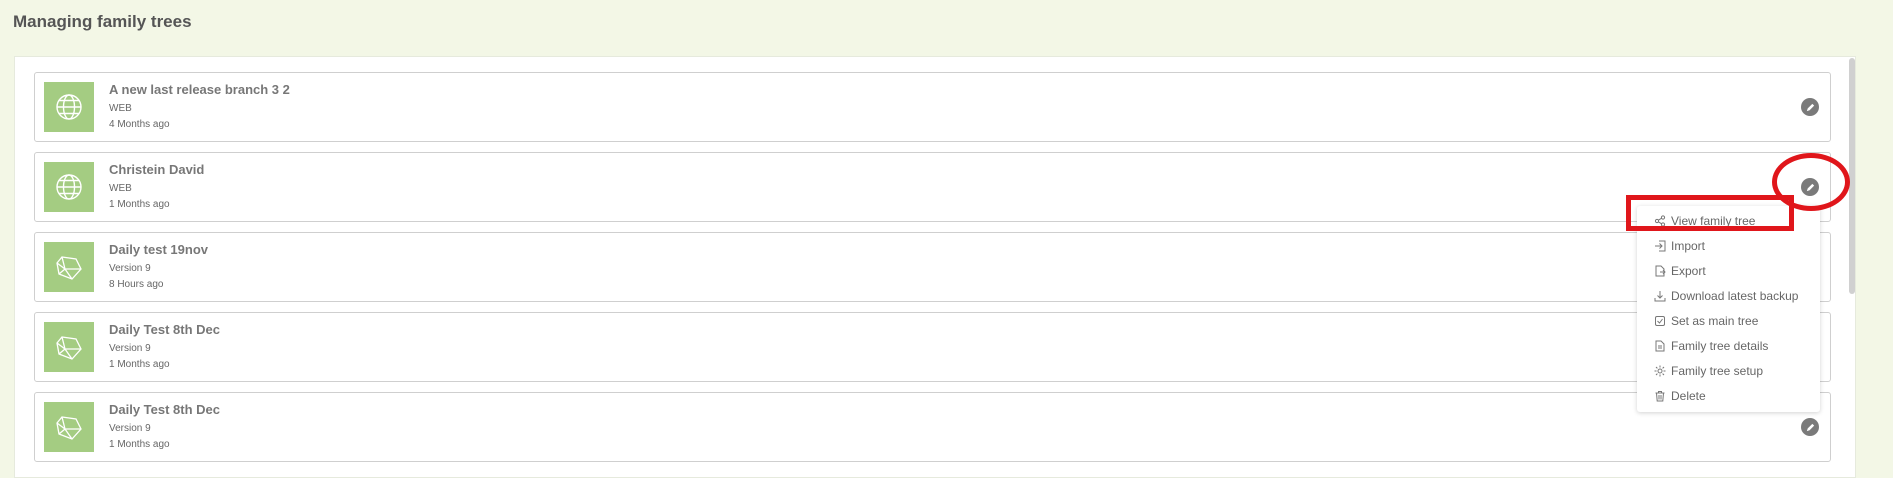 The width and height of the screenshot is (1893, 478). I want to click on trash-icon, so click(1660, 396).